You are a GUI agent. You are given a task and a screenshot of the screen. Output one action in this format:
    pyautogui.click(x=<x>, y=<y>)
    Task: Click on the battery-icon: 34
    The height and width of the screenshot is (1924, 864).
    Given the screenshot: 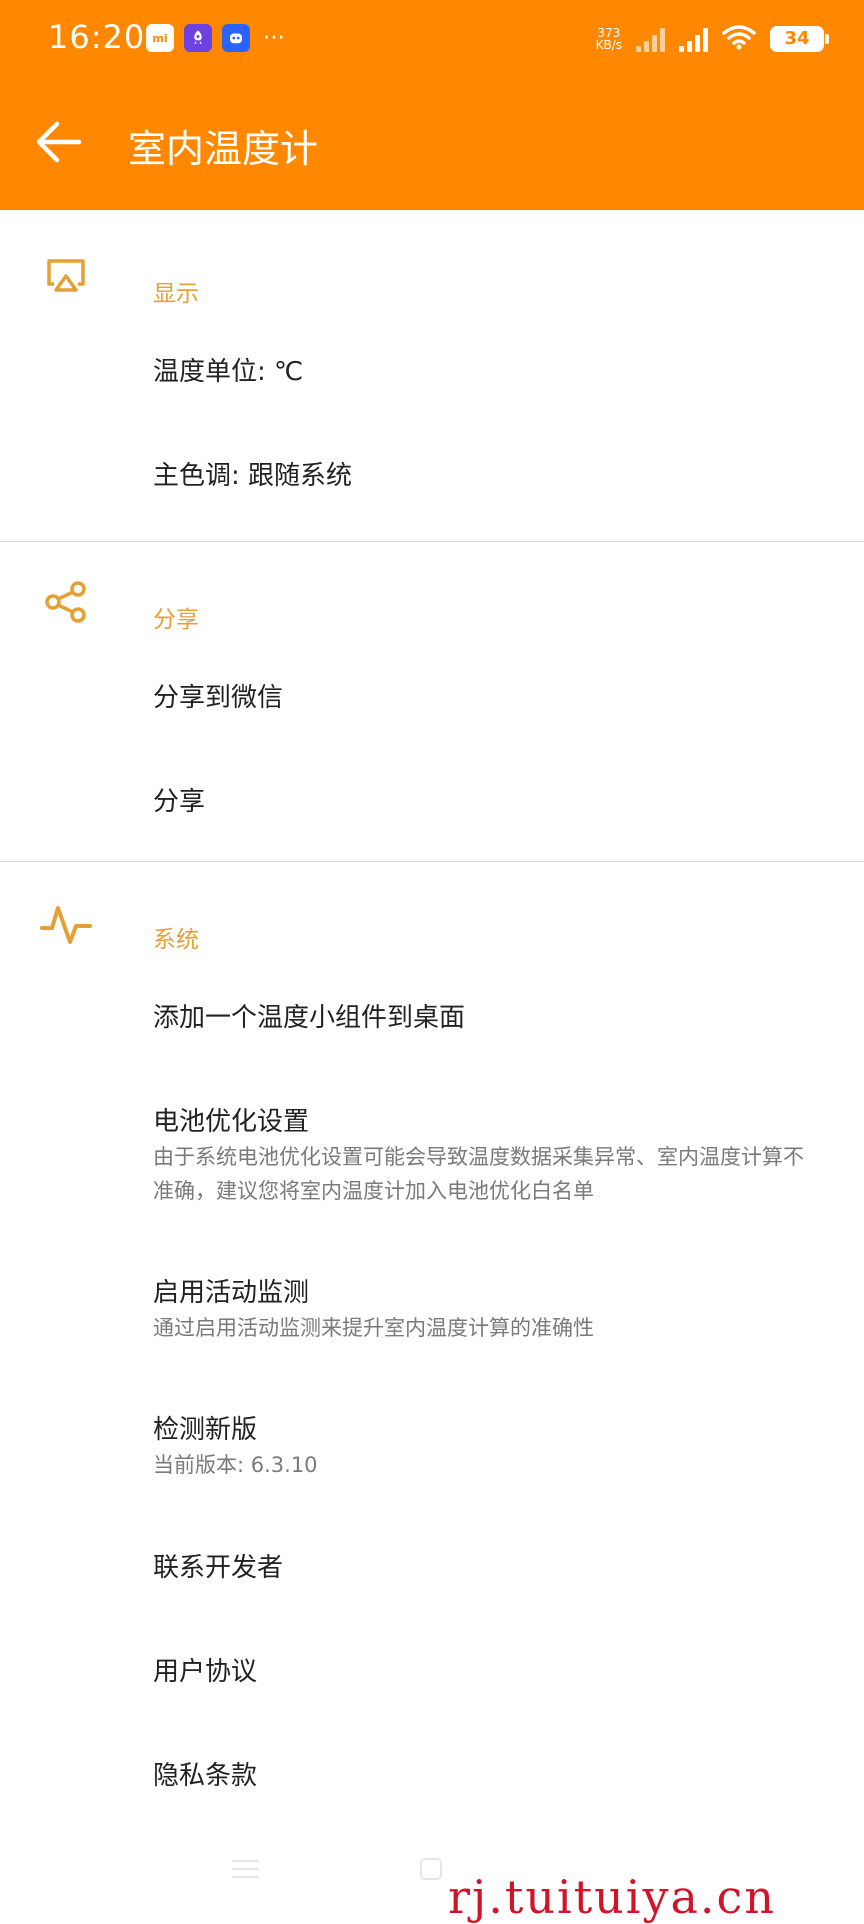 What is the action you would take?
    pyautogui.click(x=799, y=39)
    